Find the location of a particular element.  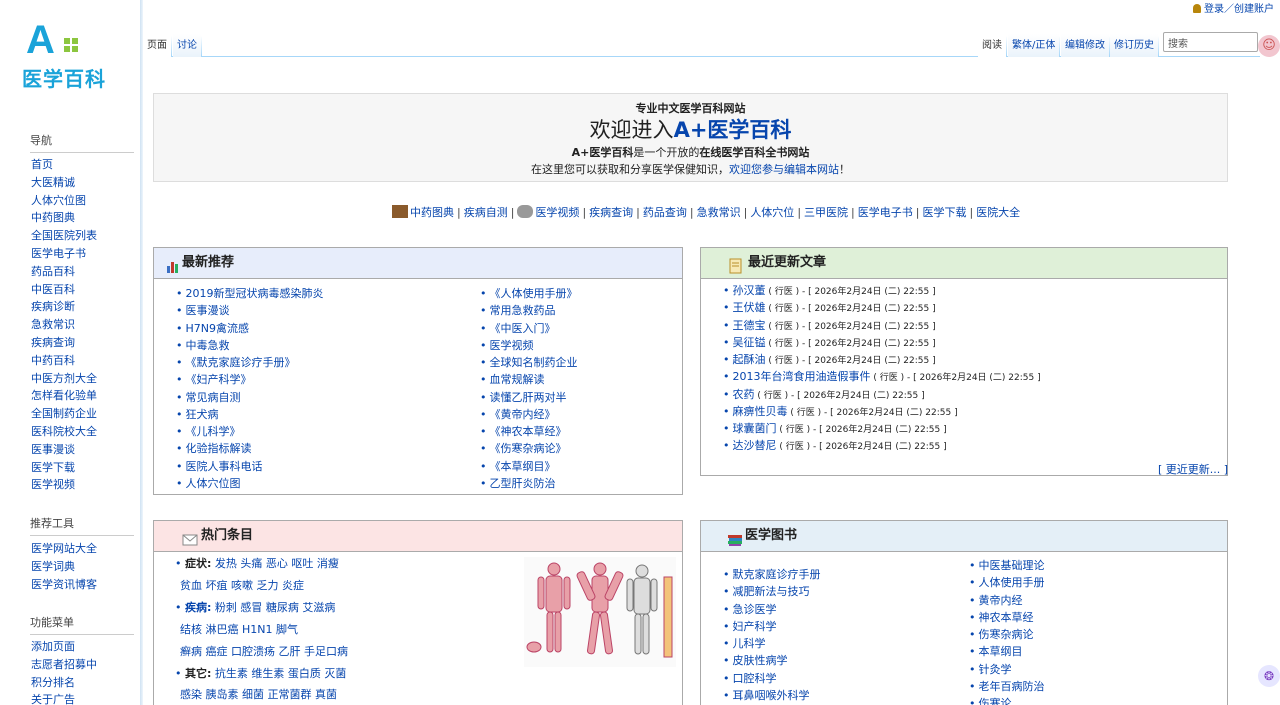

book-item-link: 儿科学 is located at coordinates (749, 643).